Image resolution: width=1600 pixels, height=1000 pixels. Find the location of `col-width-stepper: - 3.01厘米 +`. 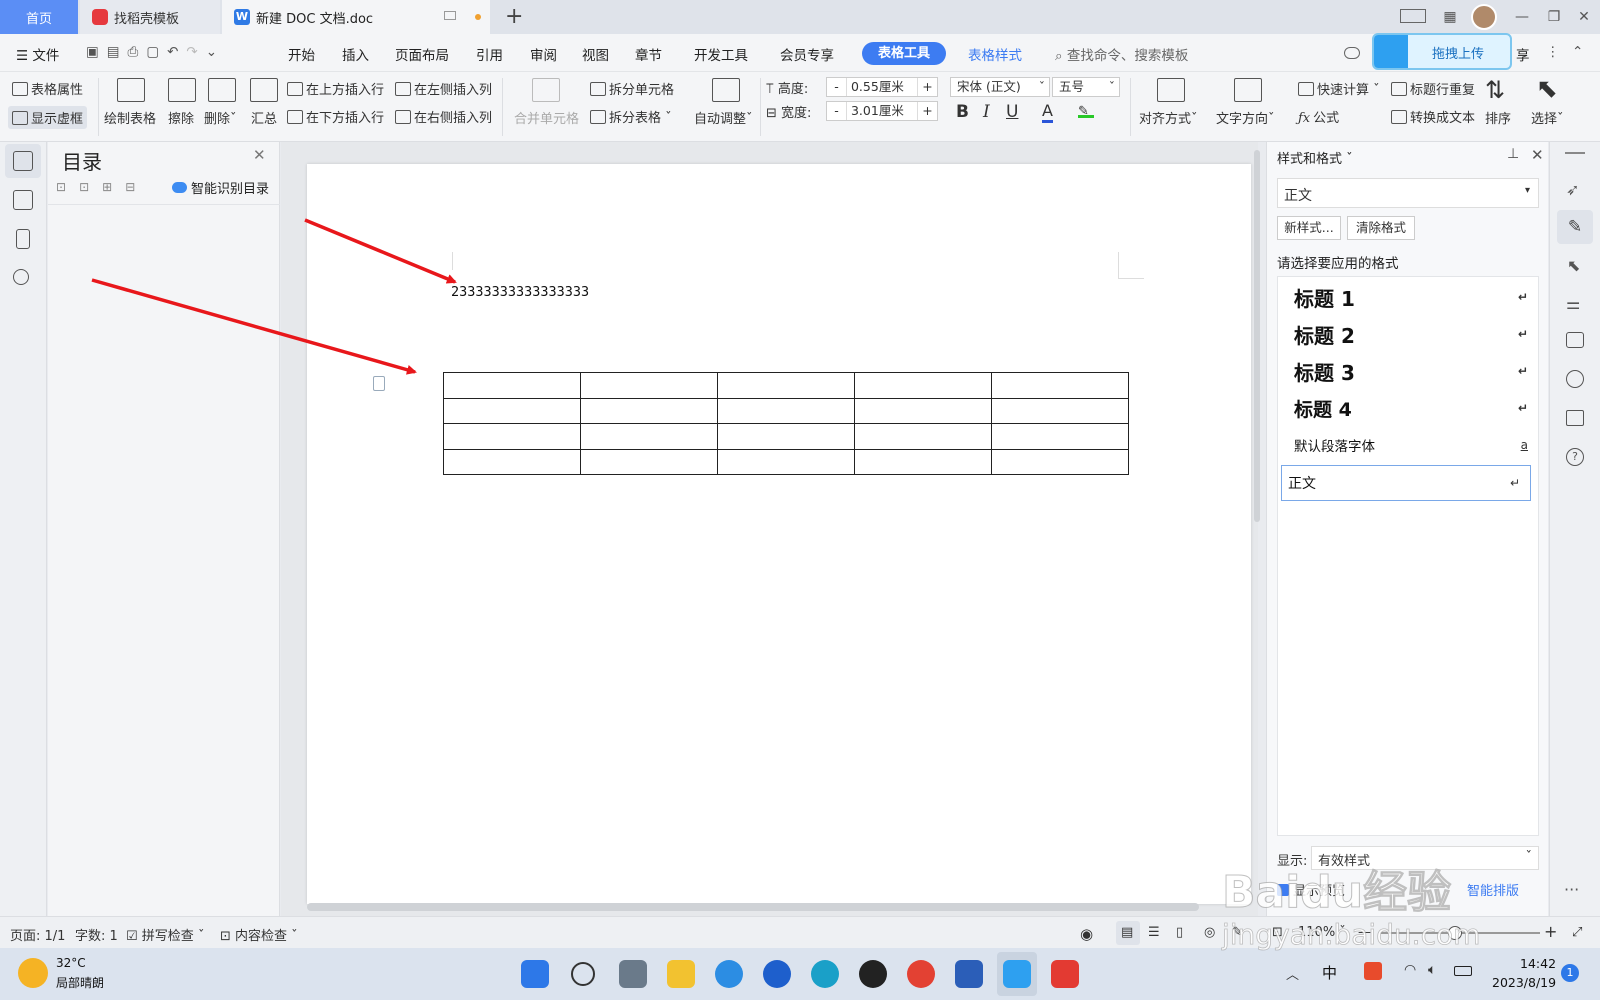

col-width-stepper: - 3.01厘米 + is located at coordinates (882, 111).